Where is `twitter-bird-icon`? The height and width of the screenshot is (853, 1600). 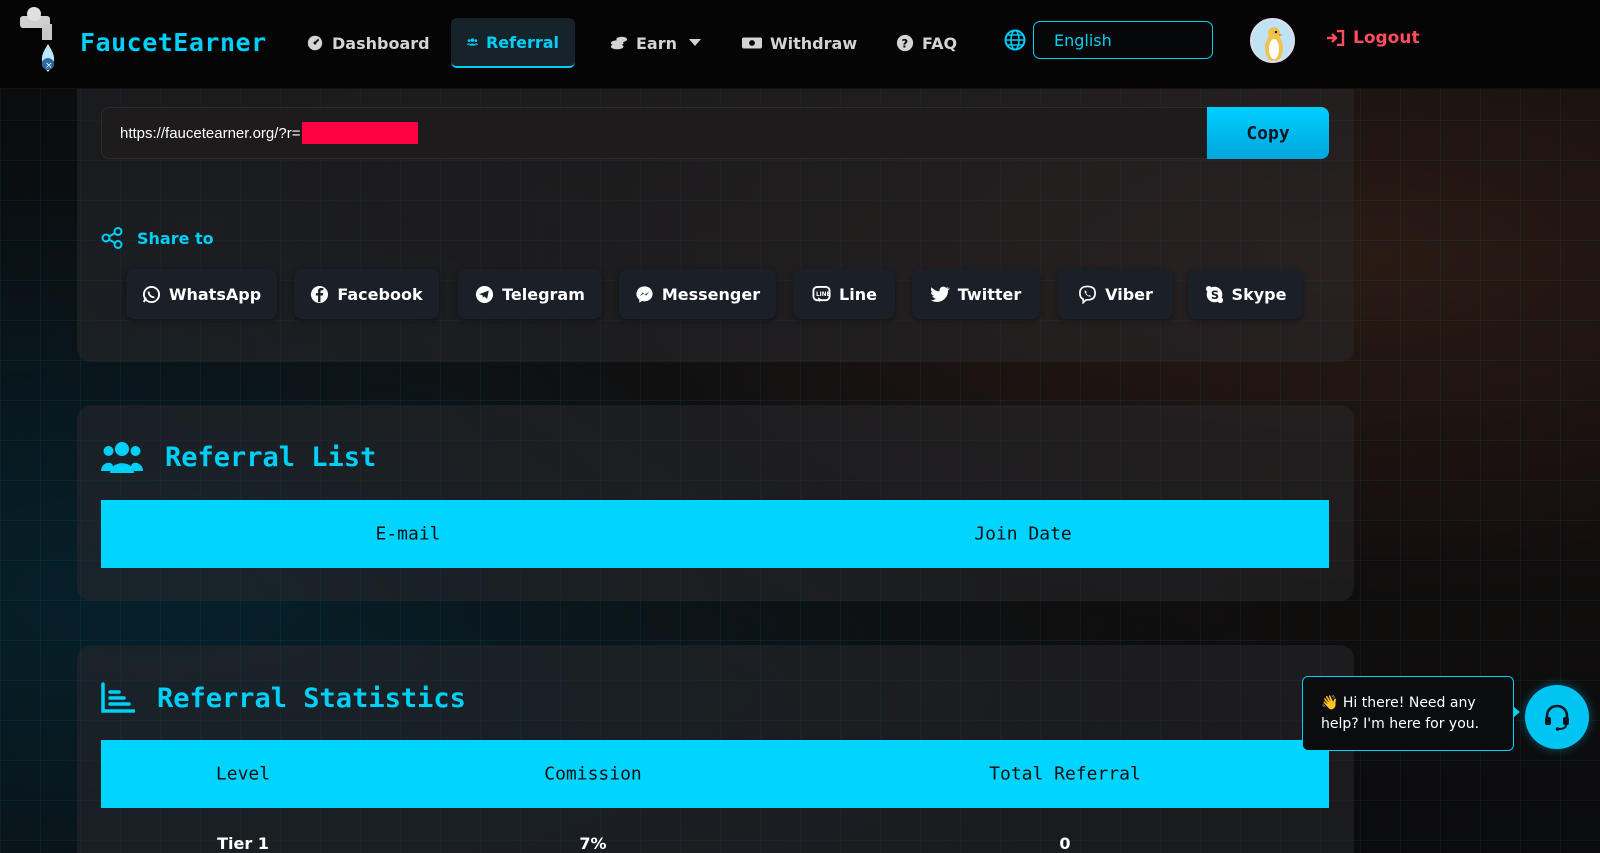 twitter-bird-icon is located at coordinates (940, 294).